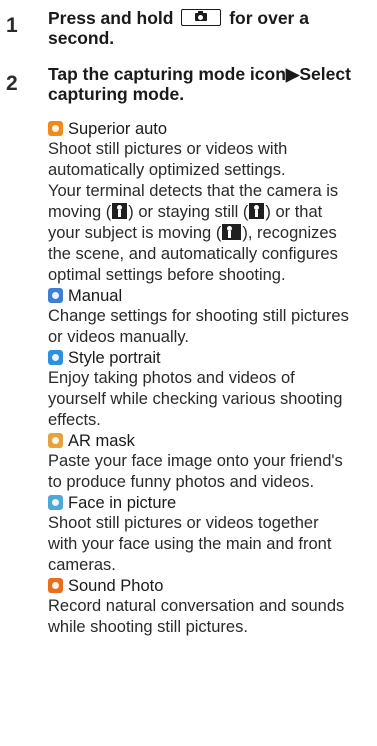 This screenshot has width=377, height=746. Describe the element at coordinates (212, 129) in the screenshot. I see `mode-header: Superior auto` at that location.